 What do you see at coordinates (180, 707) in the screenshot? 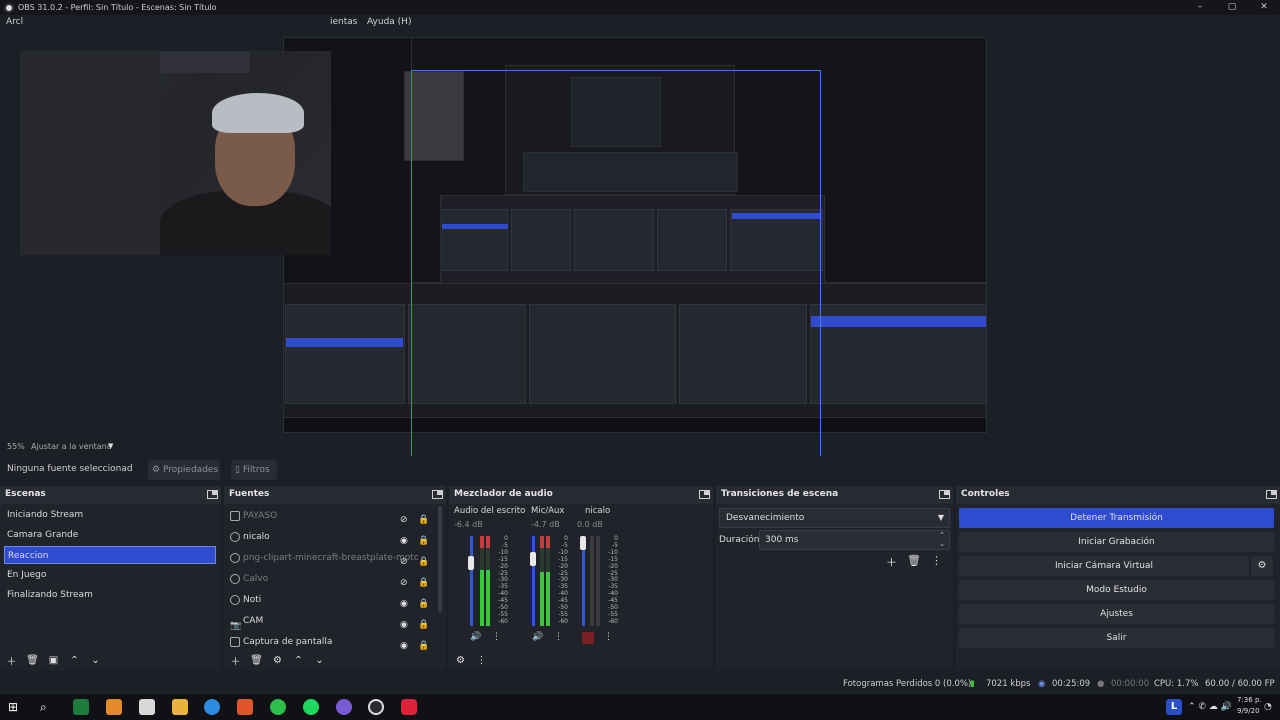
I see `folder-icon` at bounding box center [180, 707].